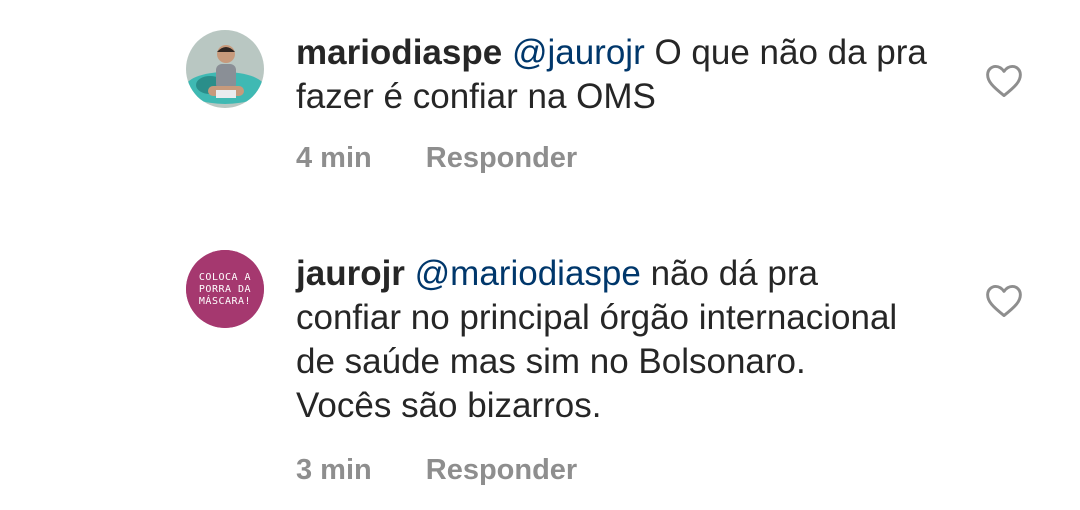 This screenshot has height=510, width=1080. What do you see at coordinates (334, 158) in the screenshot?
I see `comment-time: 4 min` at bounding box center [334, 158].